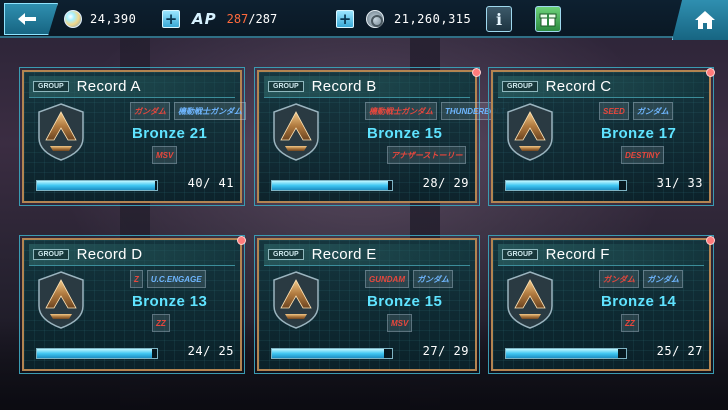 The height and width of the screenshot is (410, 728). Describe the element at coordinates (409, 279) in the screenshot. I see `series-logo-row: GUNDAM ガンダム` at that location.